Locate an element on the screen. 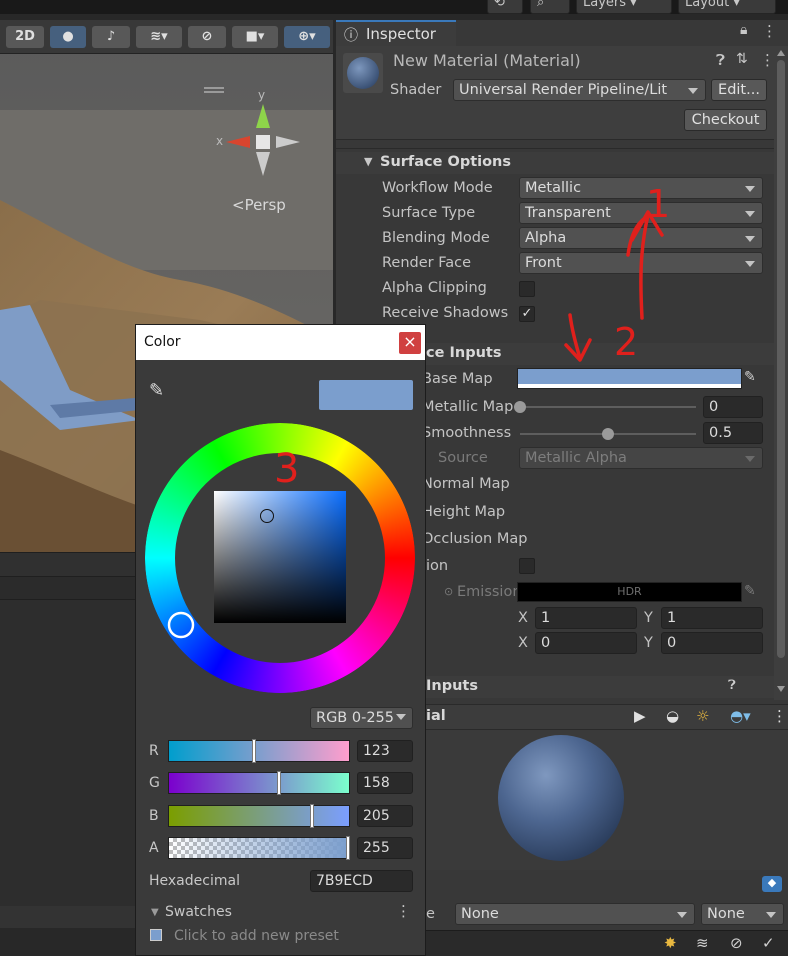 The width and height of the screenshot is (788, 956). blue-channel-value: 205 is located at coordinates (385, 816).